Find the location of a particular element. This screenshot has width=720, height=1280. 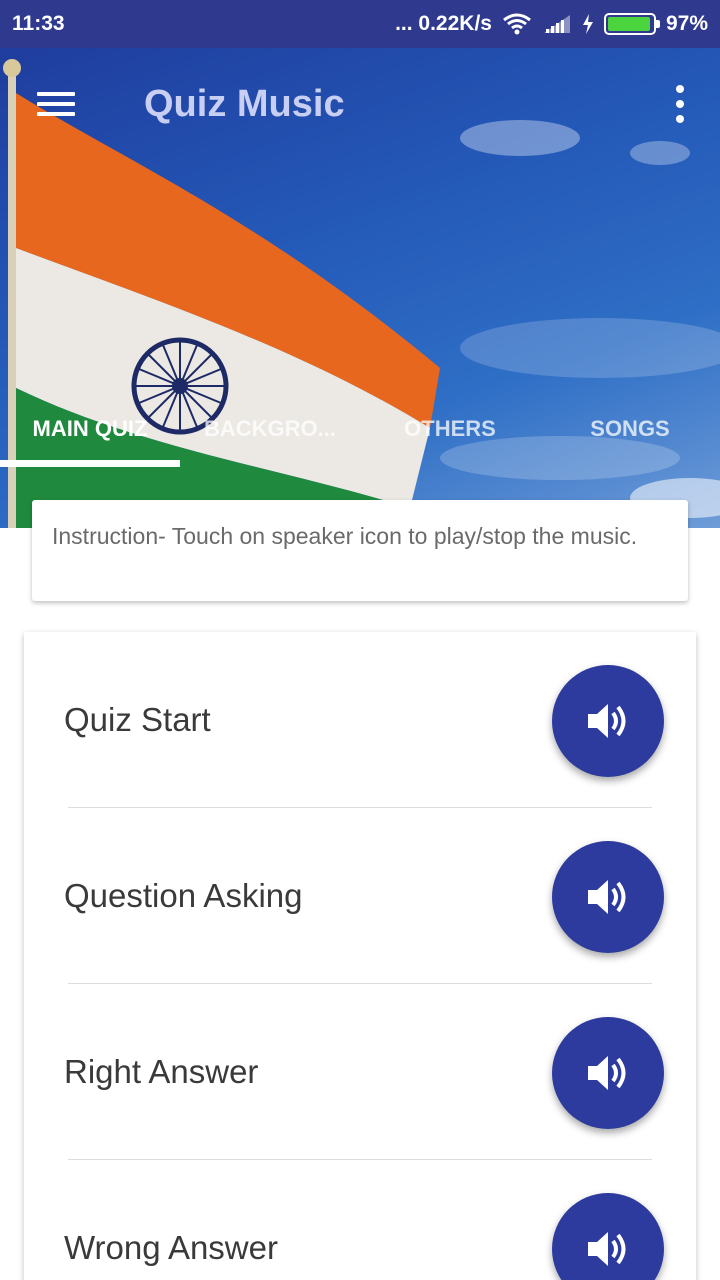

wifi-icon is located at coordinates (517, 24).